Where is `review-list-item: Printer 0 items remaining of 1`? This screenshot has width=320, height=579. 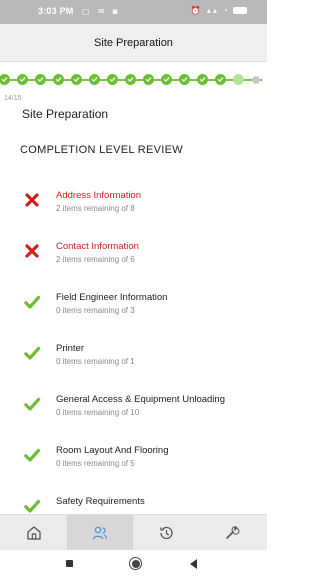
review-list-item: Printer 0 items remaining of 1 is located at coordinates (133, 355).